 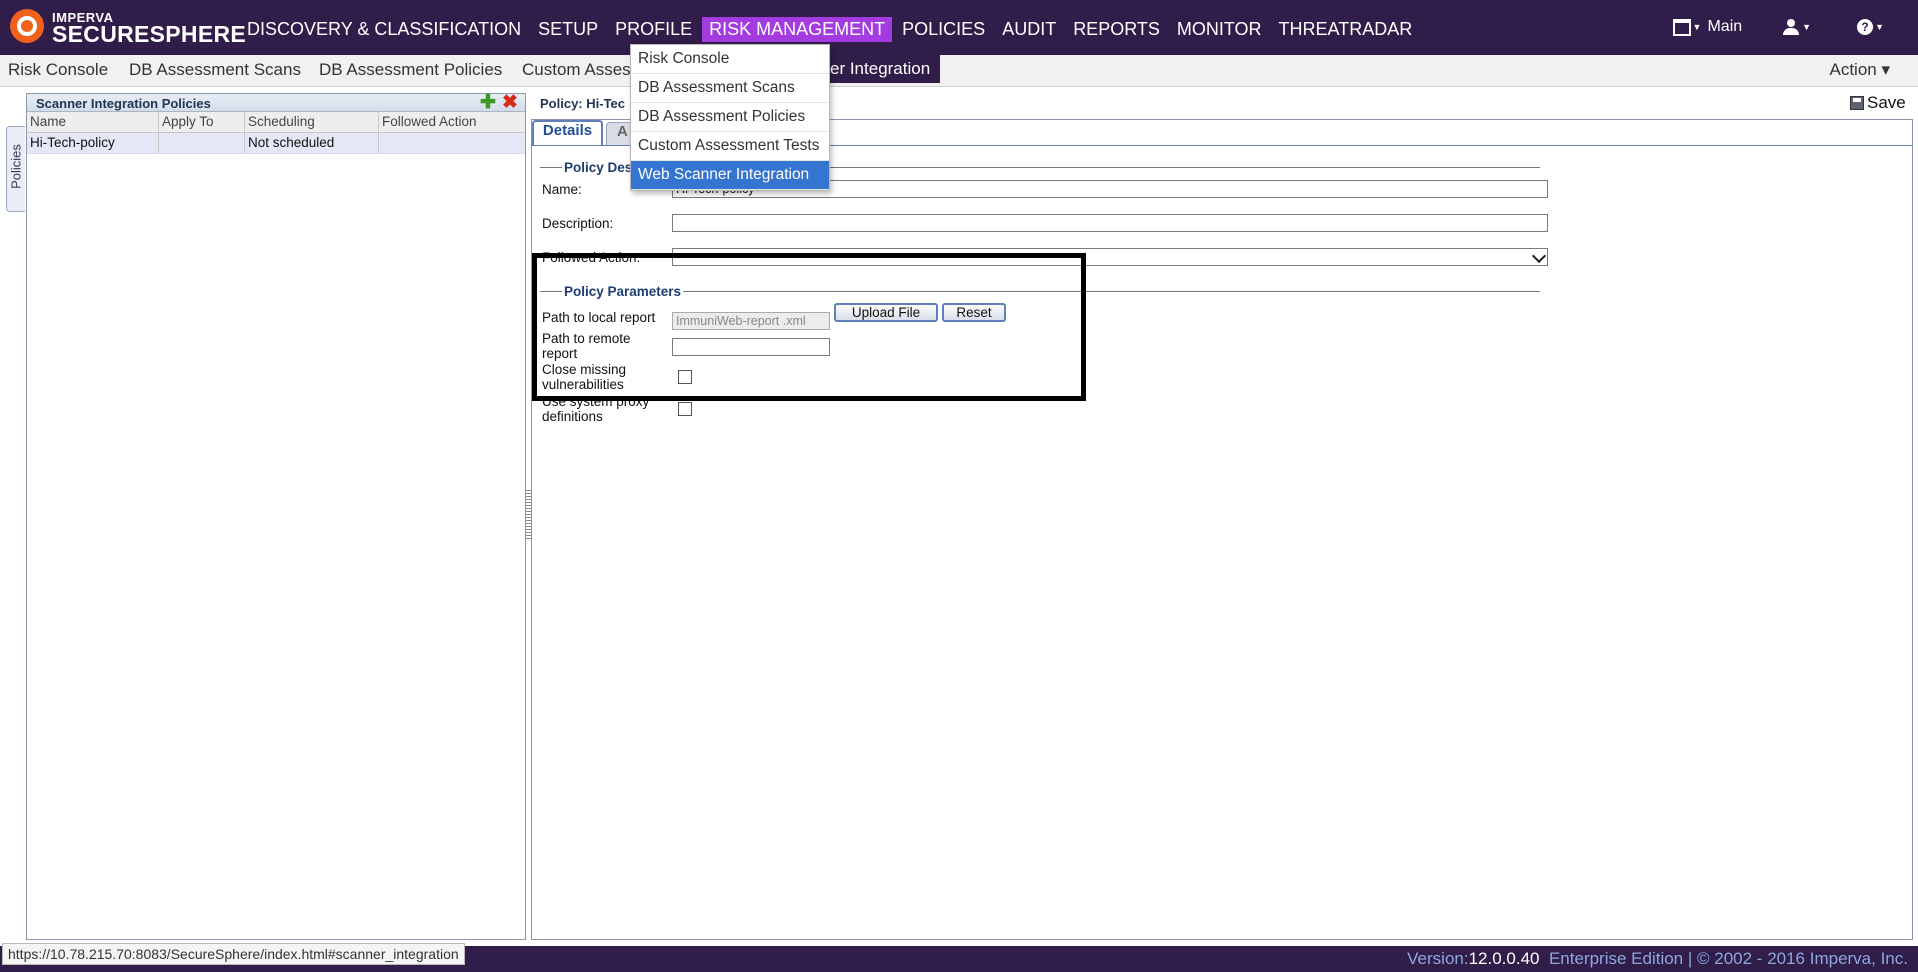 I want to click on cell-followed-action, so click(x=452, y=143).